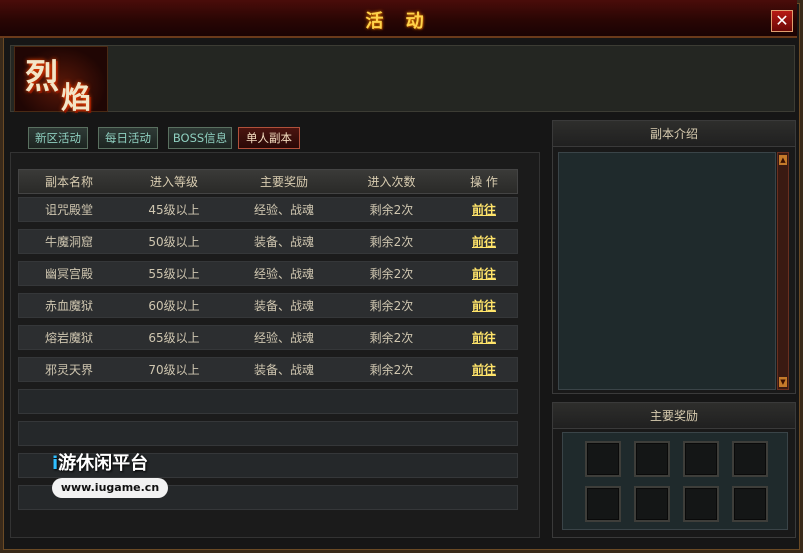  Describe the element at coordinates (68, 306) in the screenshot. I see `dungeon-name: 赤血魔狱` at that location.